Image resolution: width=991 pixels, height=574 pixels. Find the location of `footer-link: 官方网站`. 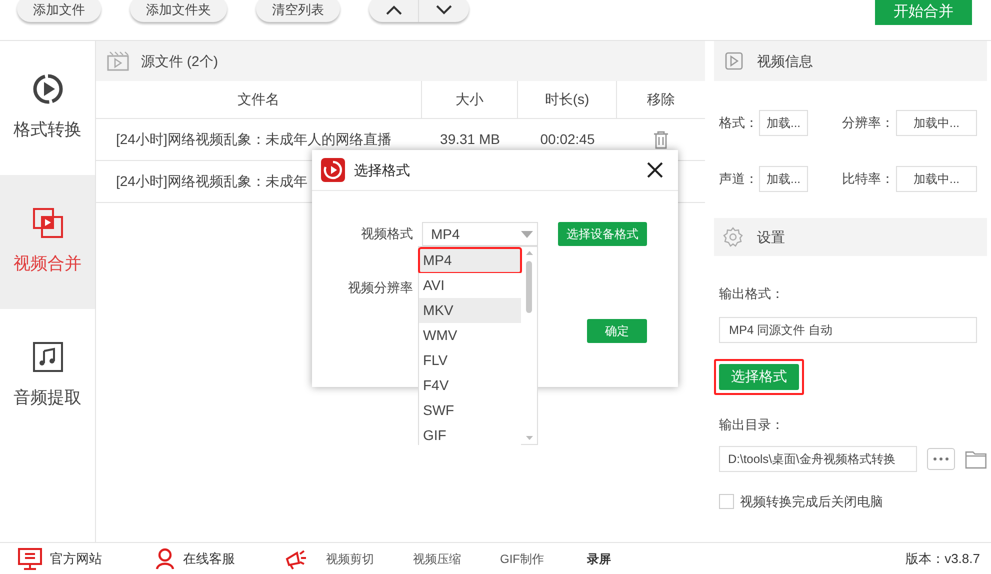

footer-link: 官方网站 is located at coordinates (86, 559).